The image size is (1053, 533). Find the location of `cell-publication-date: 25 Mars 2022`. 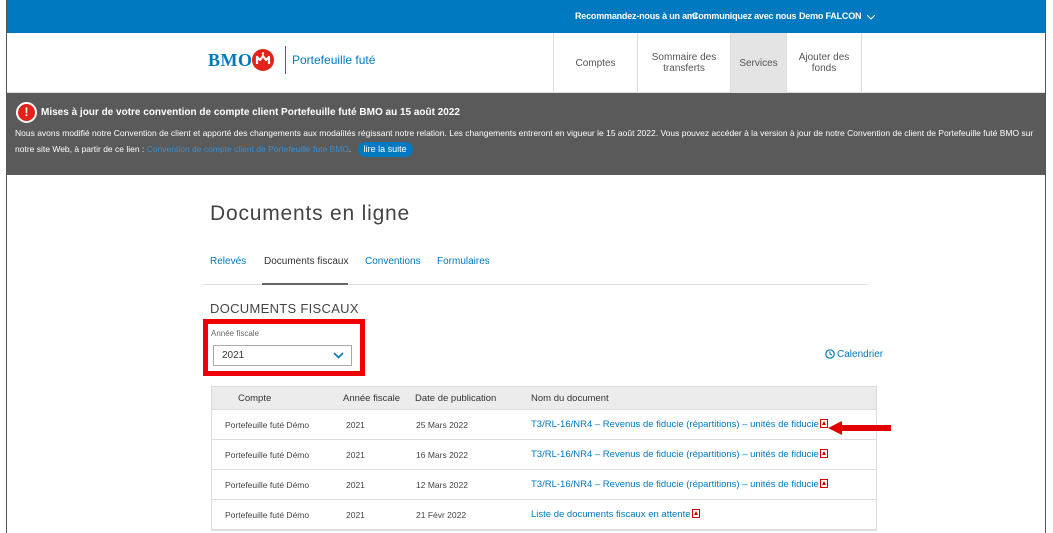

cell-publication-date: 25 Mars 2022 is located at coordinates (442, 425).